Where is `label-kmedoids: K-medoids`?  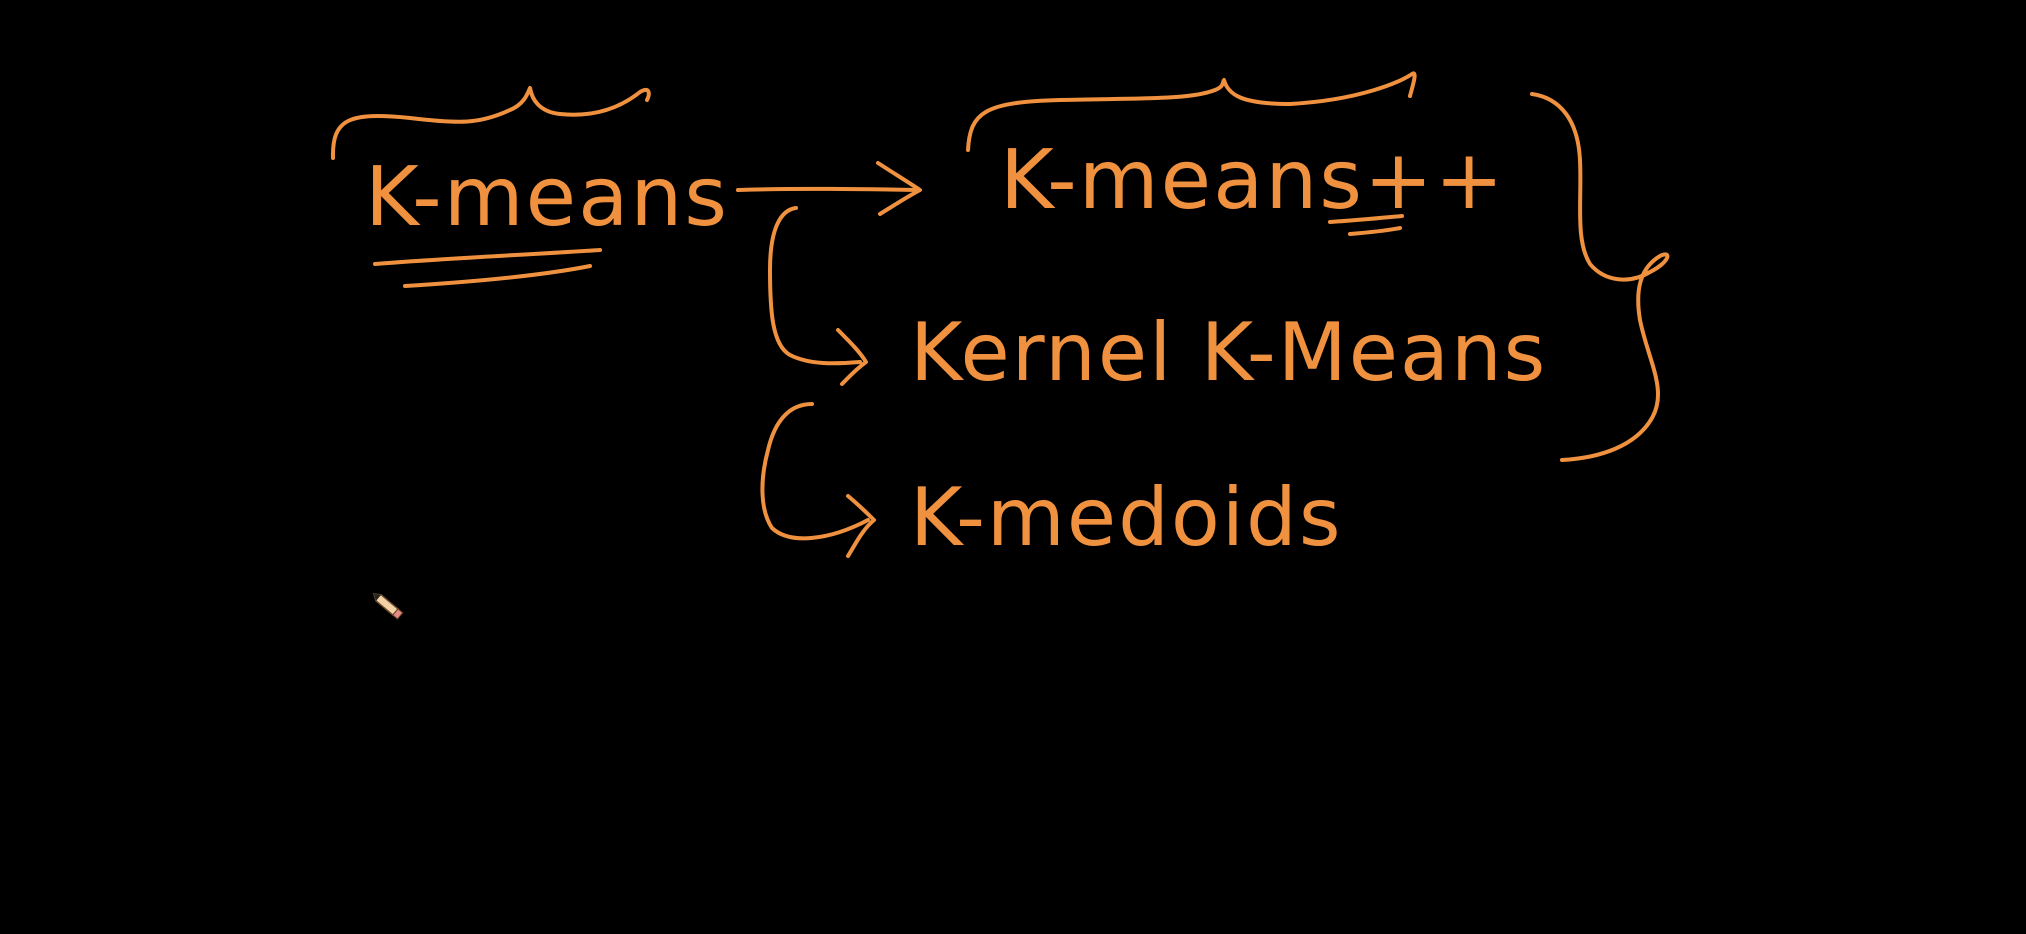
label-kmedoids: K-medoids is located at coordinates (1126, 517).